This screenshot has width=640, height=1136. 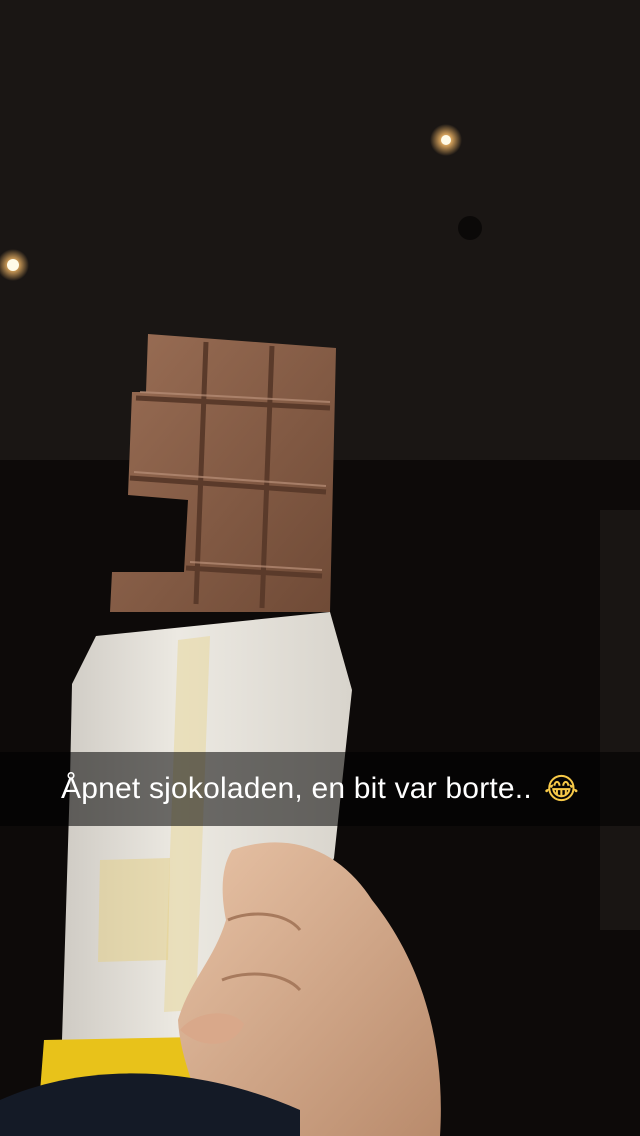 I want to click on doorframe, so click(x=620, y=720).